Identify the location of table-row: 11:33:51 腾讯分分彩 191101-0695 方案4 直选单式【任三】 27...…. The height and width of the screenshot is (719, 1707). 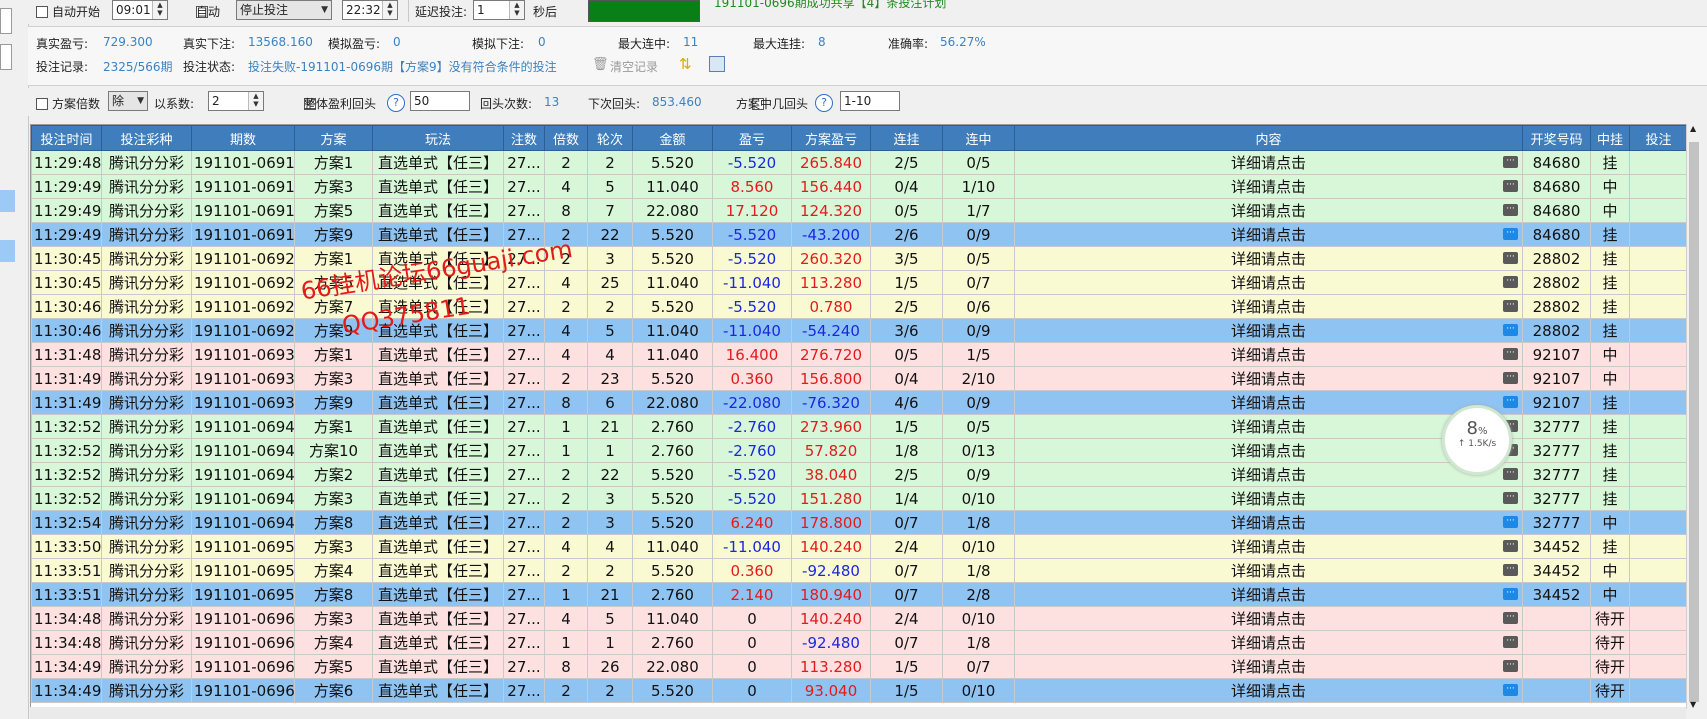
(859, 570).